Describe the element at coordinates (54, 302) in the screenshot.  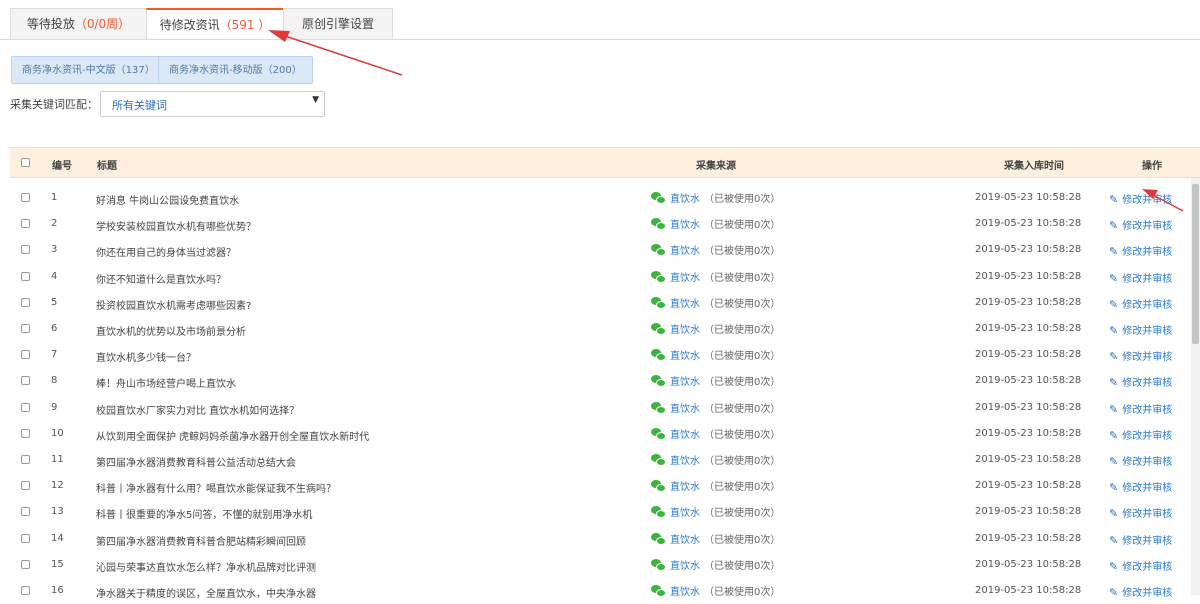
I see `row-number: 5` at that location.